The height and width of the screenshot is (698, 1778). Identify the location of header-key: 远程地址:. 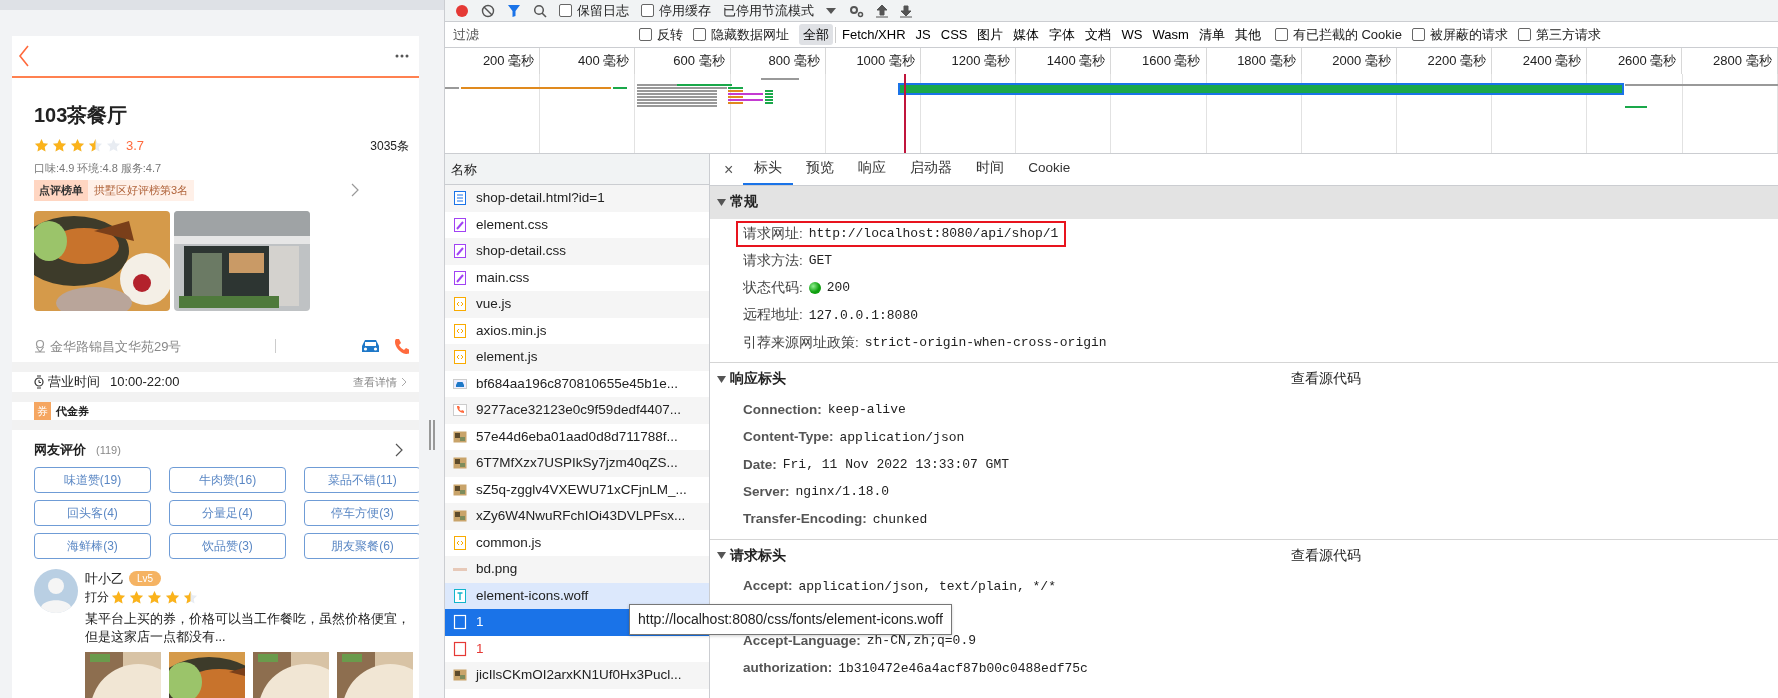
(773, 315).